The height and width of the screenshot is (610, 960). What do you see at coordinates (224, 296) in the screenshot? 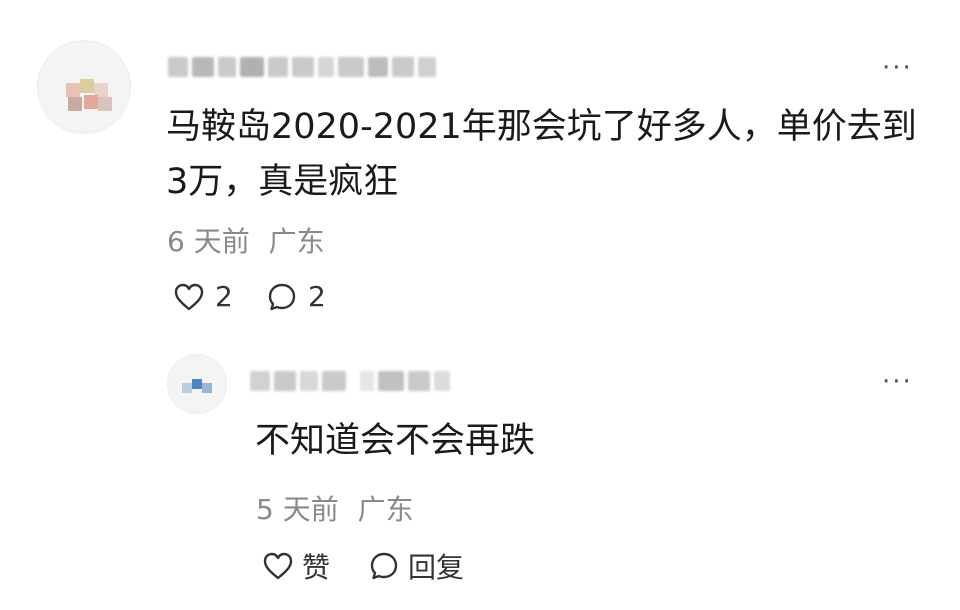
I see `comment-like-count: 2` at bounding box center [224, 296].